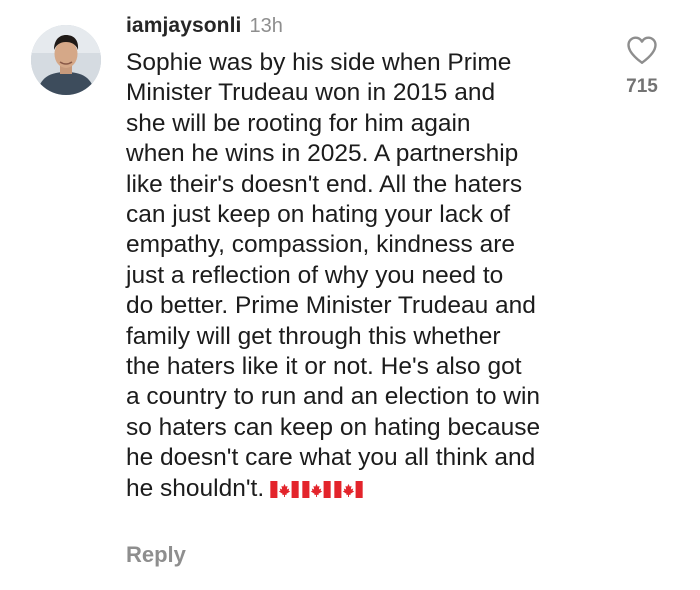 The image size is (700, 590). What do you see at coordinates (315, 275) in the screenshot?
I see `comment-text-line: just a reflection of why you need to` at bounding box center [315, 275].